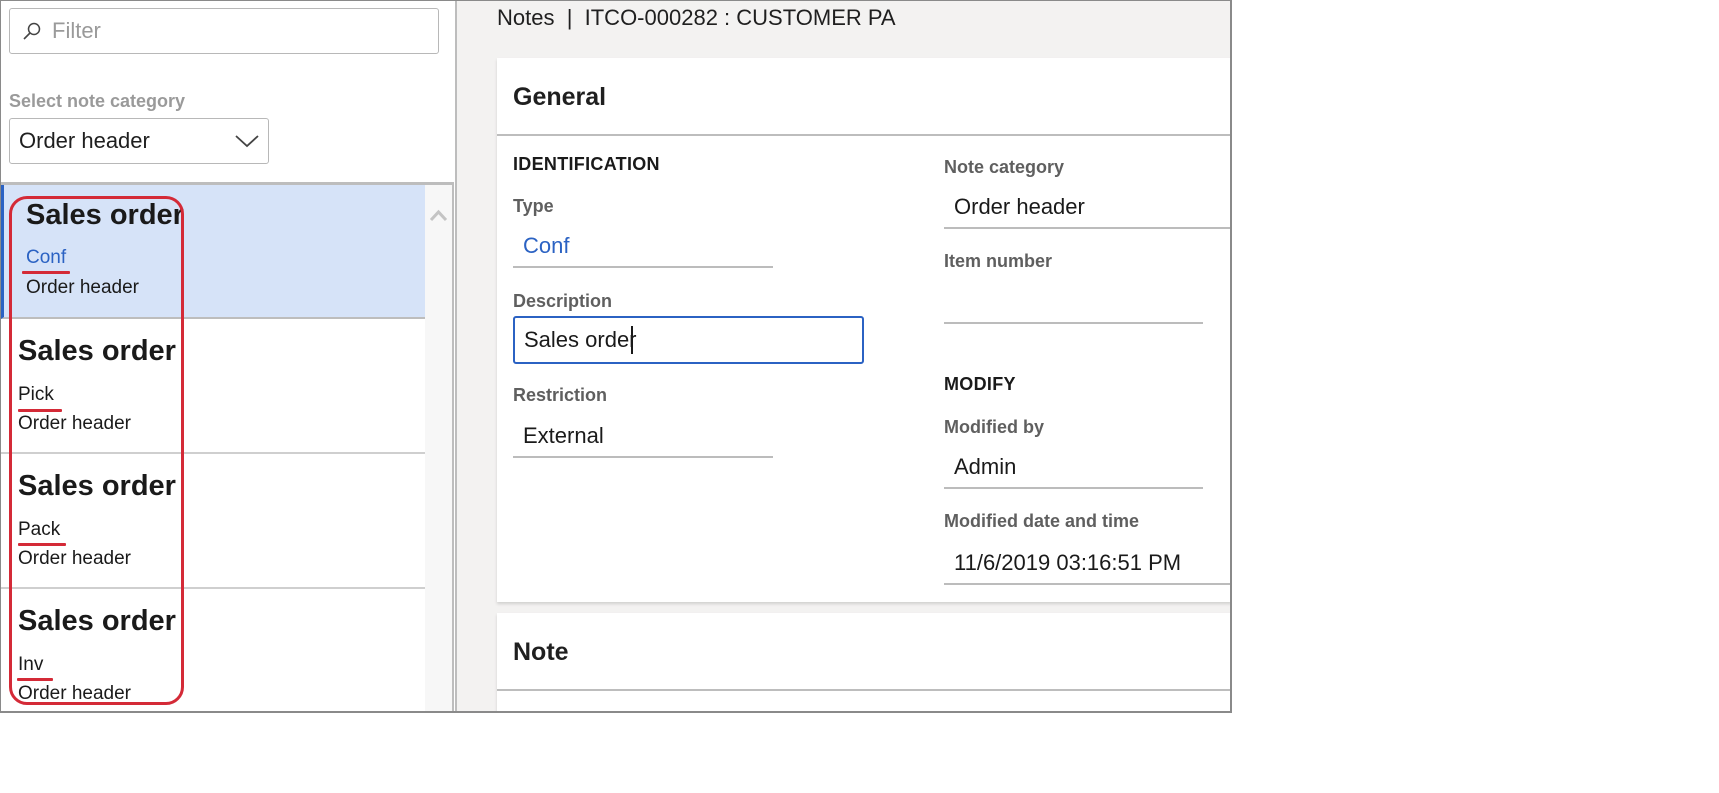 This screenshot has height=793, width=1719. Describe the element at coordinates (84, 140) in the screenshot. I see `note-category-selected: Order header` at that location.